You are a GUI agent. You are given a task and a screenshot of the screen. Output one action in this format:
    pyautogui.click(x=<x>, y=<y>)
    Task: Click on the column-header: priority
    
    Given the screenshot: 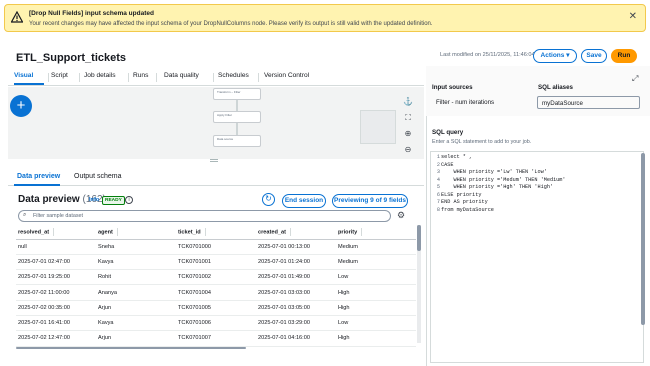 What is the action you would take?
    pyautogui.click(x=376, y=232)
    